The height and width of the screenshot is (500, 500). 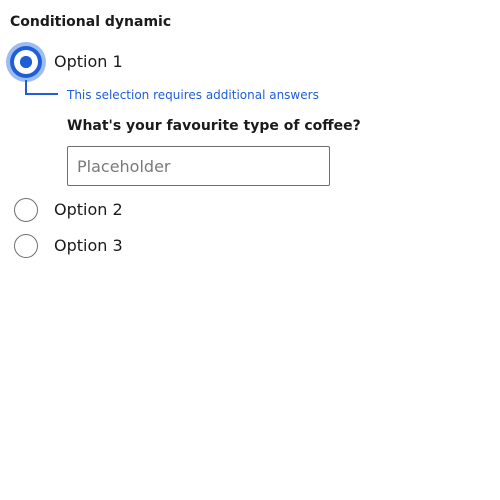 I want to click on radio-option-2: Option 2, so click(x=70, y=210).